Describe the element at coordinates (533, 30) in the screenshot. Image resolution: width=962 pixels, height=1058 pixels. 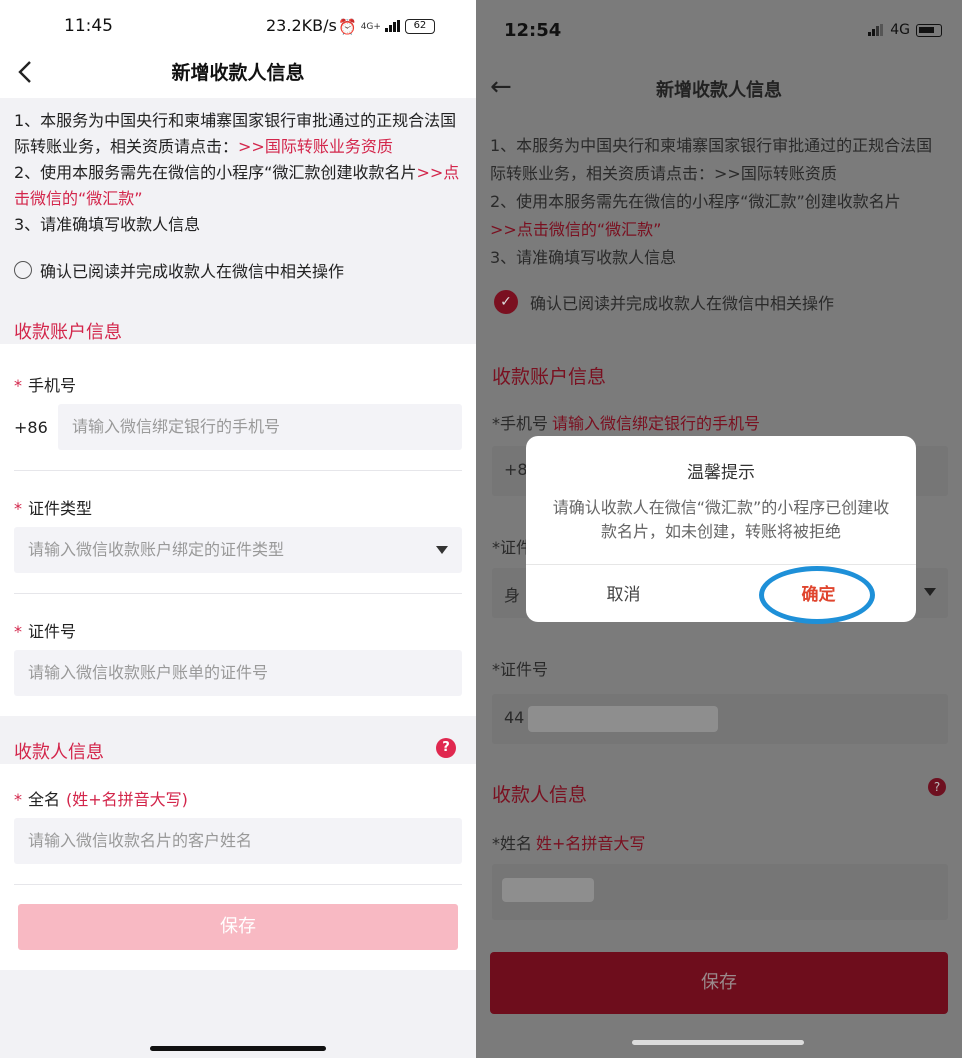
I see `status-time: 12:54` at that location.